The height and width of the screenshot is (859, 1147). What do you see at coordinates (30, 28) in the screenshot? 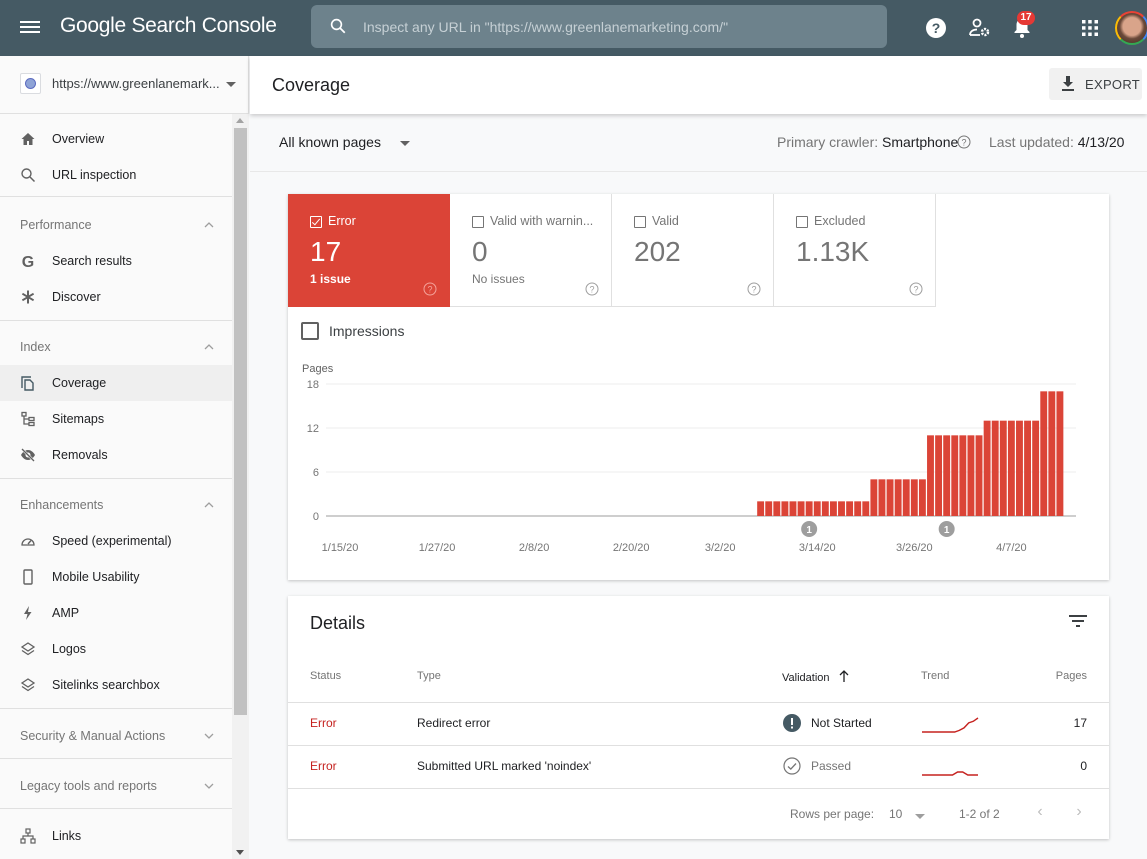
I see `menu-icon` at bounding box center [30, 28].